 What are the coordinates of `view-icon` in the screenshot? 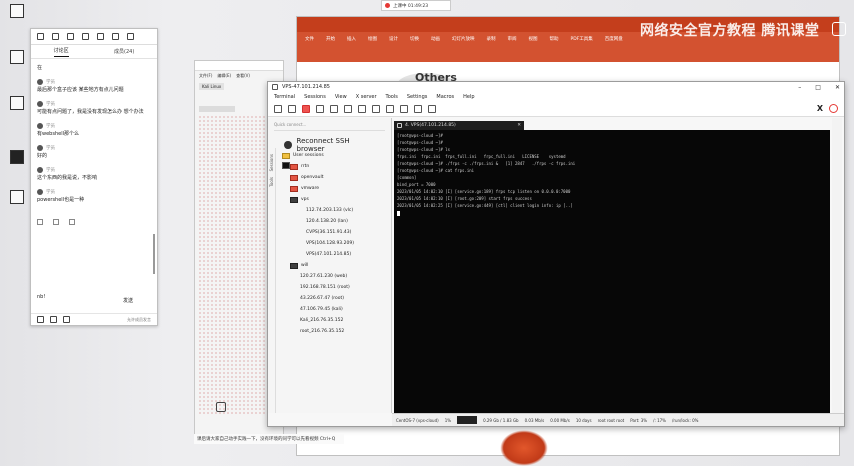 It's located at (348, 108).